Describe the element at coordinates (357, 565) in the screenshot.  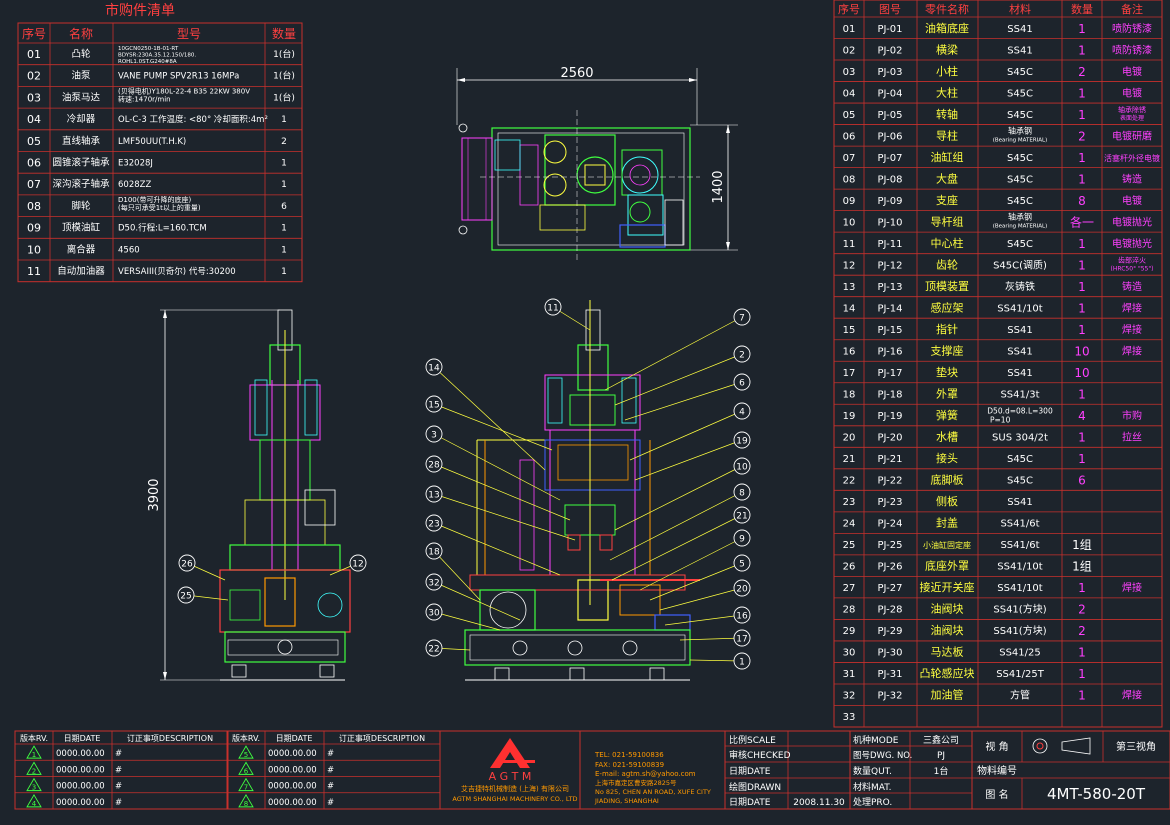
I see `balloon-number: 12` at that location.